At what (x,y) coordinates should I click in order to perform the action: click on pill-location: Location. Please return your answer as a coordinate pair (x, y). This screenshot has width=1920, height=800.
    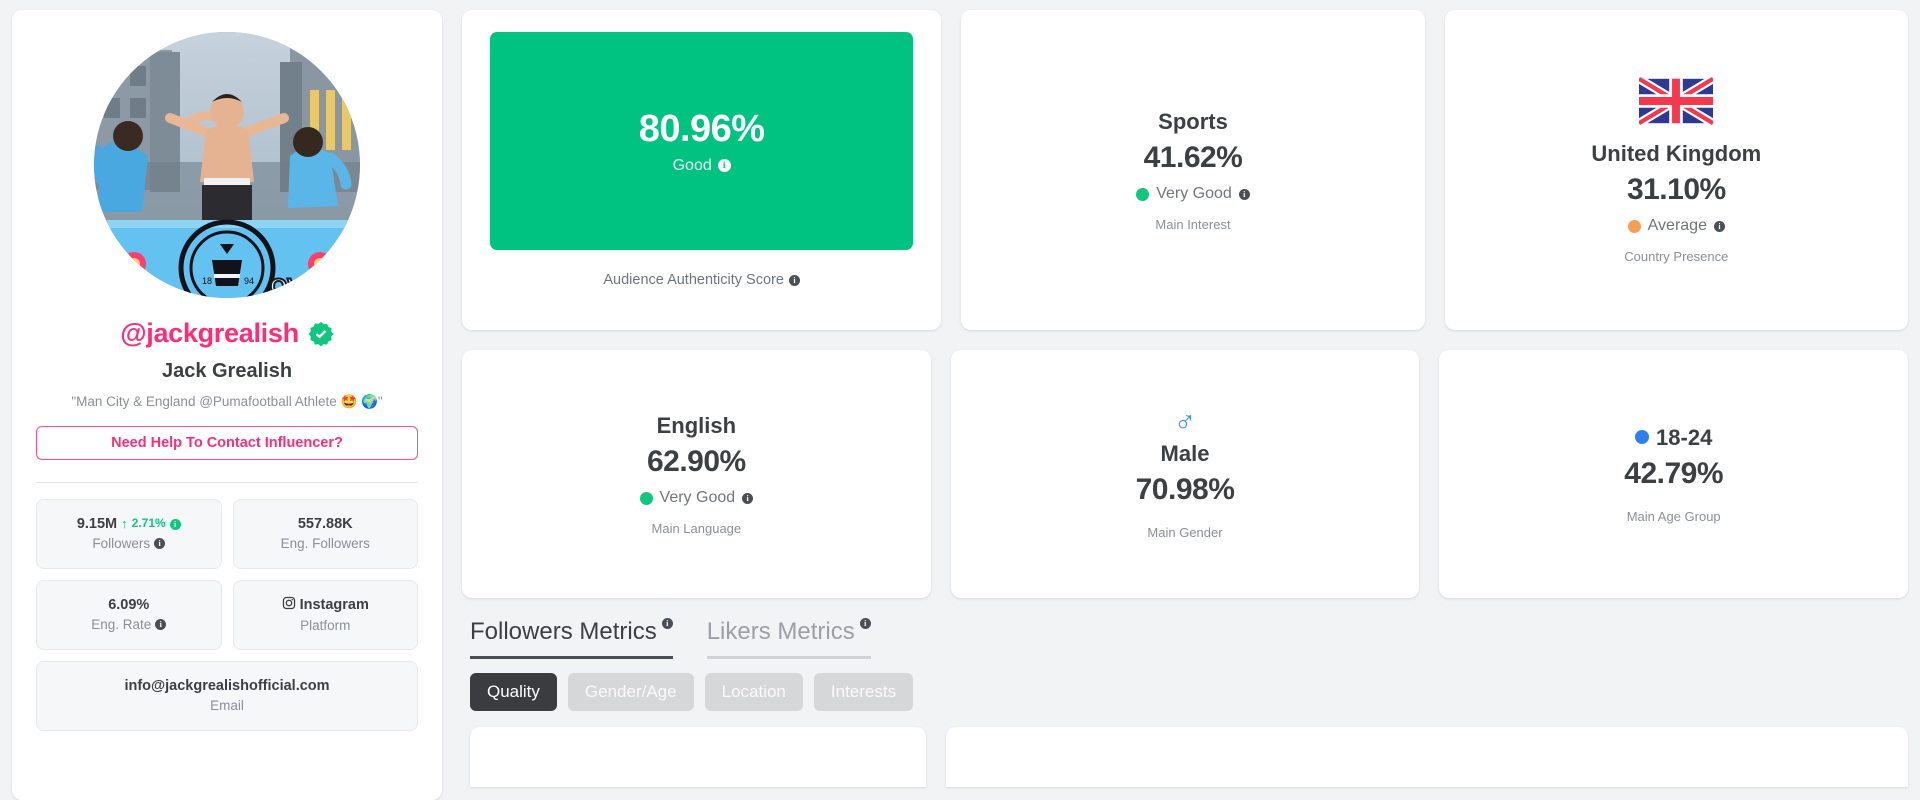
    Looking at the image, I should click on (753, 692).